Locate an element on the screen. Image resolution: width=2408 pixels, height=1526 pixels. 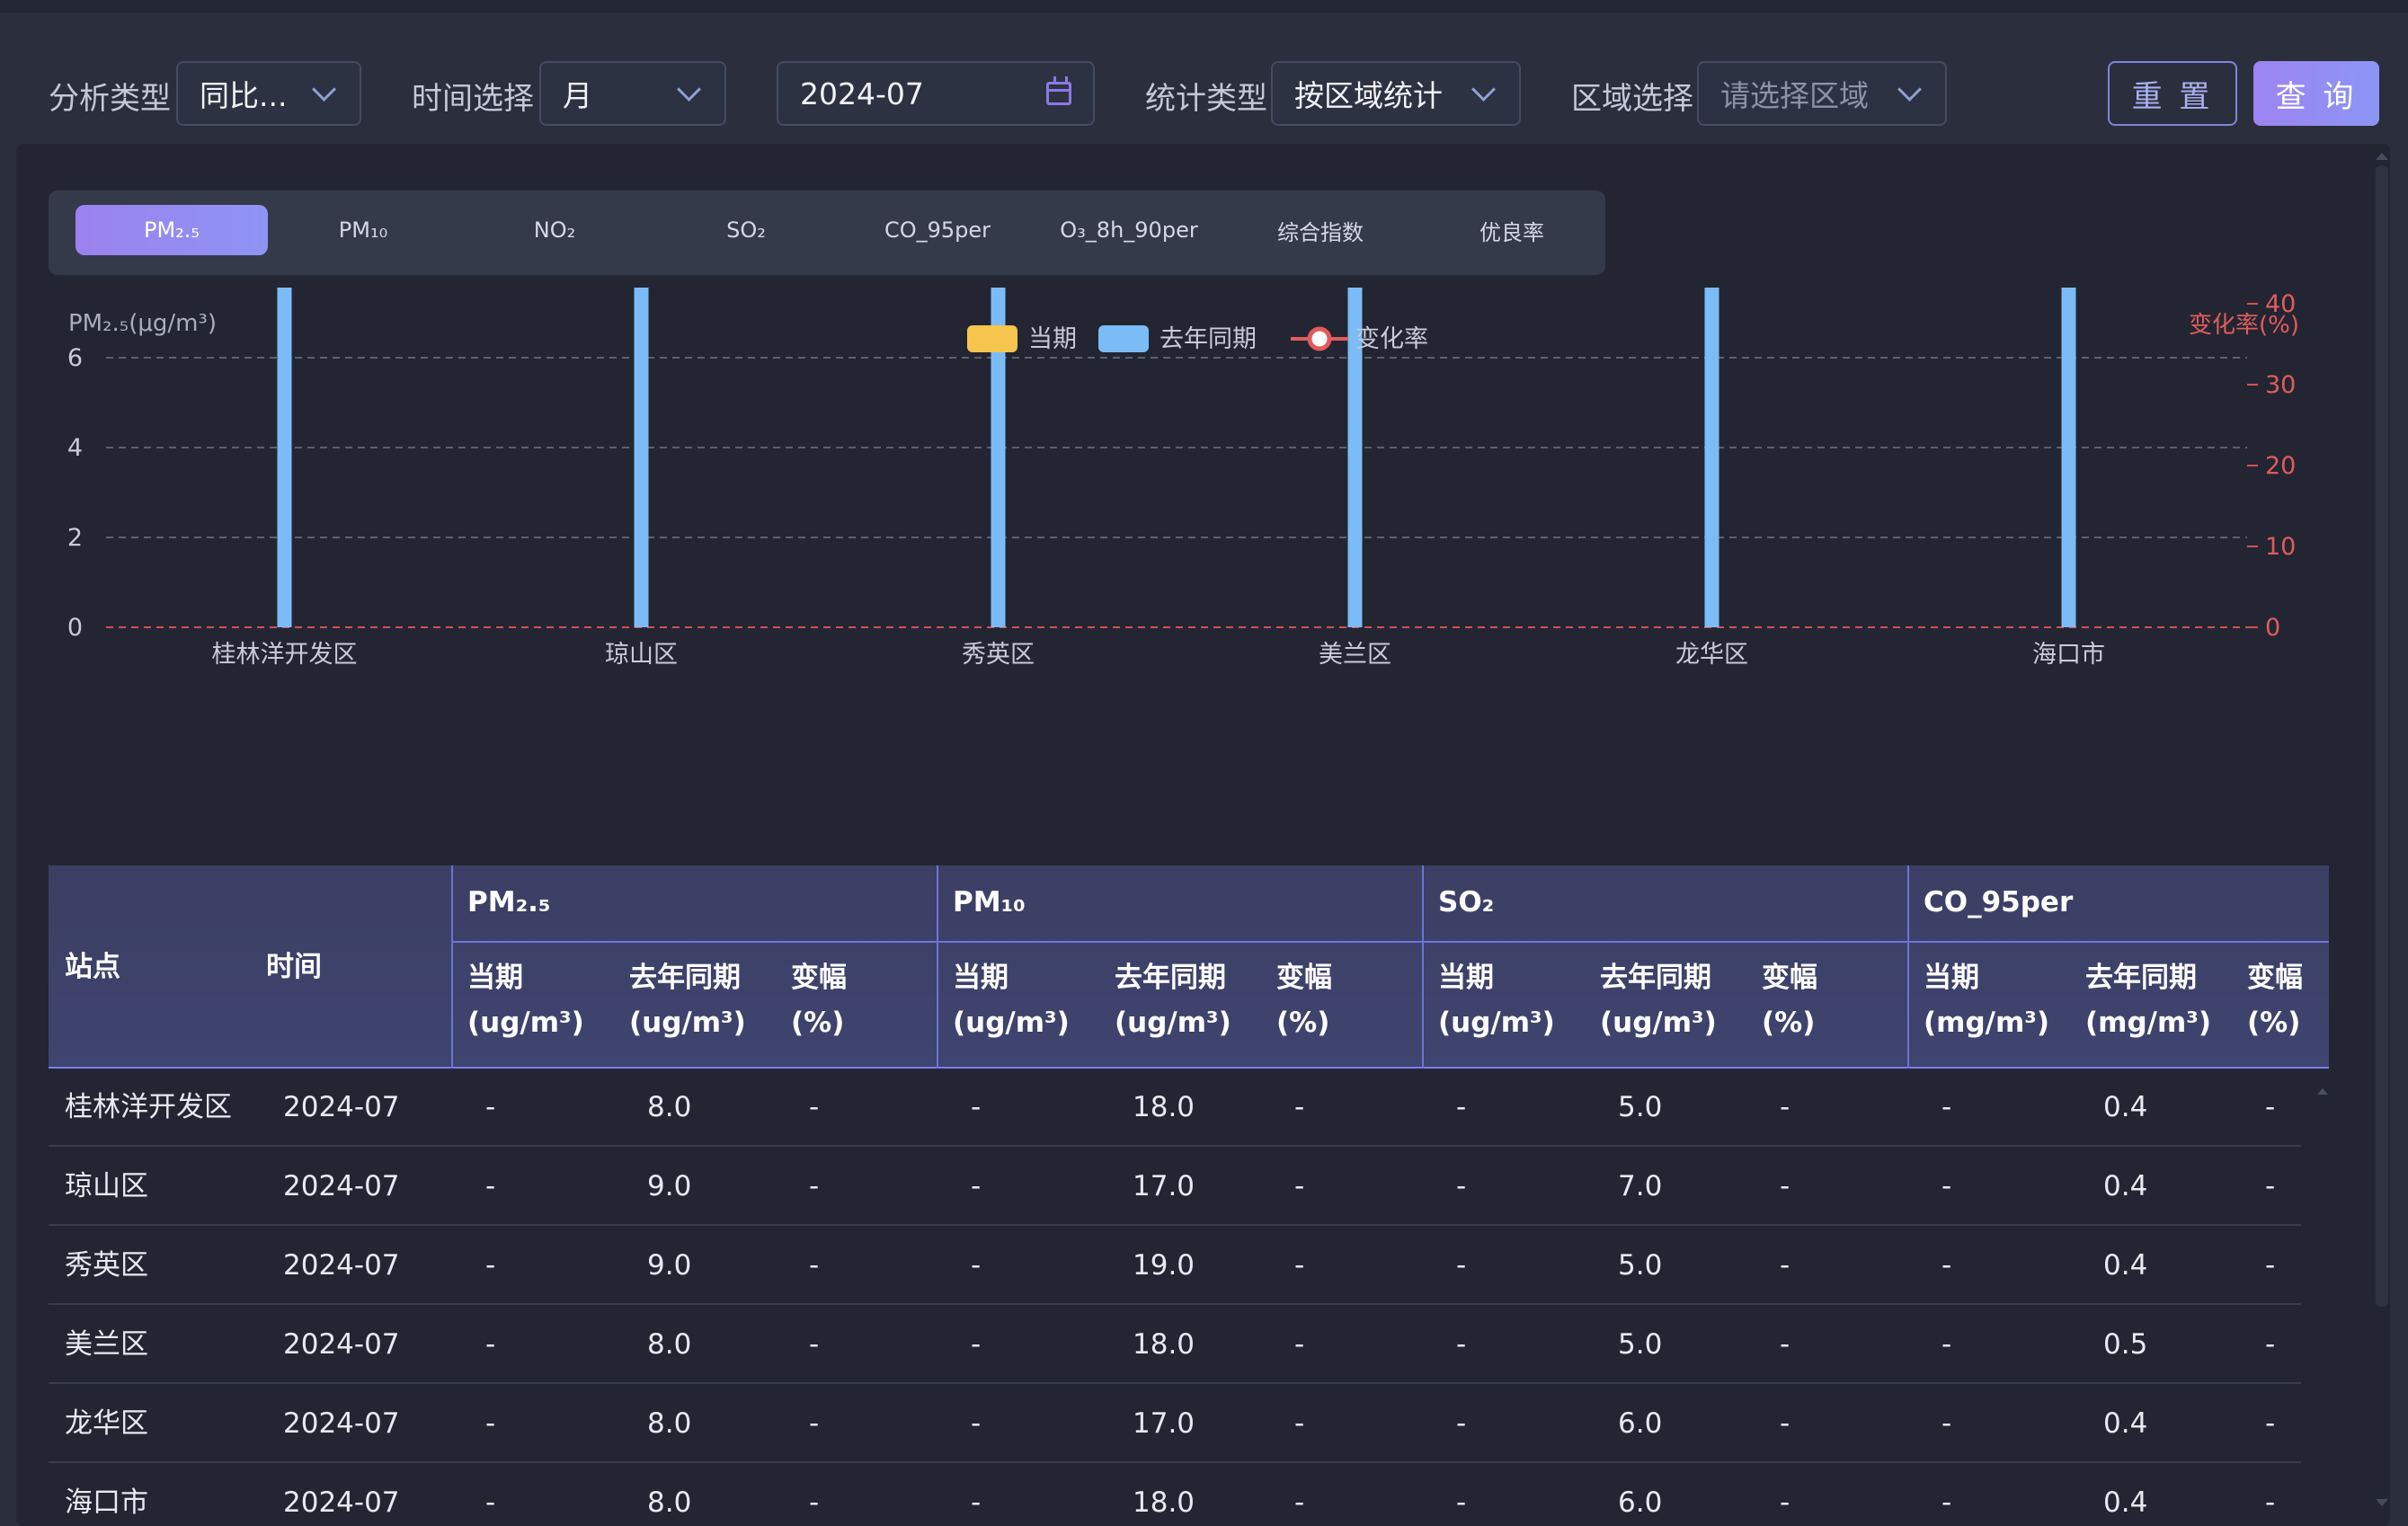
scrollbar-thumb is located at coordinates (2382, 736).